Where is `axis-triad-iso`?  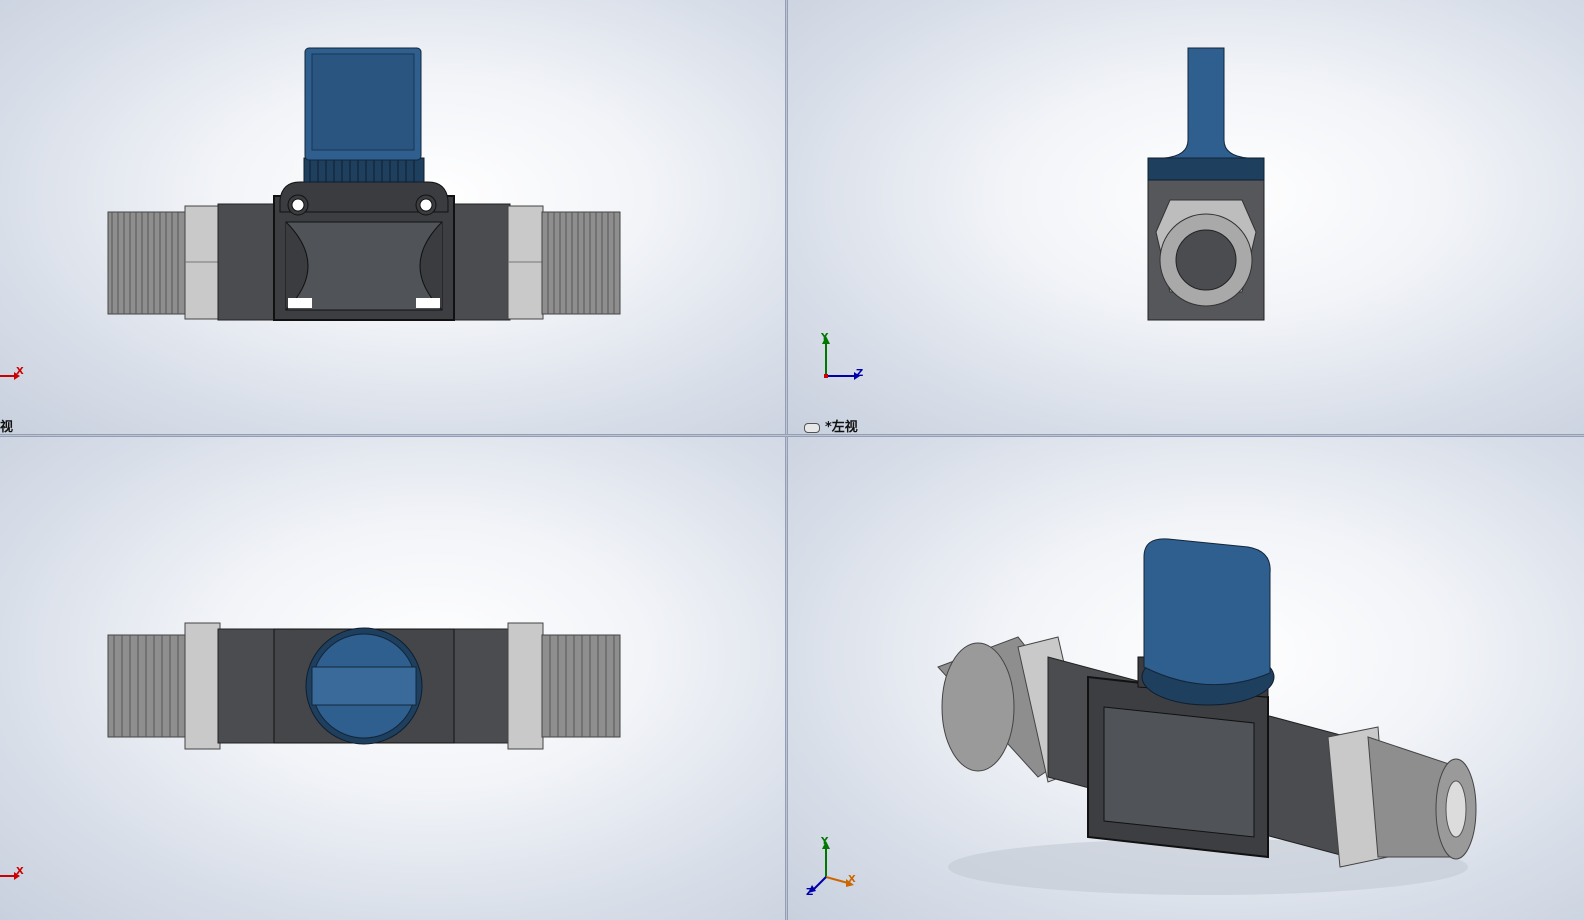 axis-triad-iso is located at coordinates (831, 867).